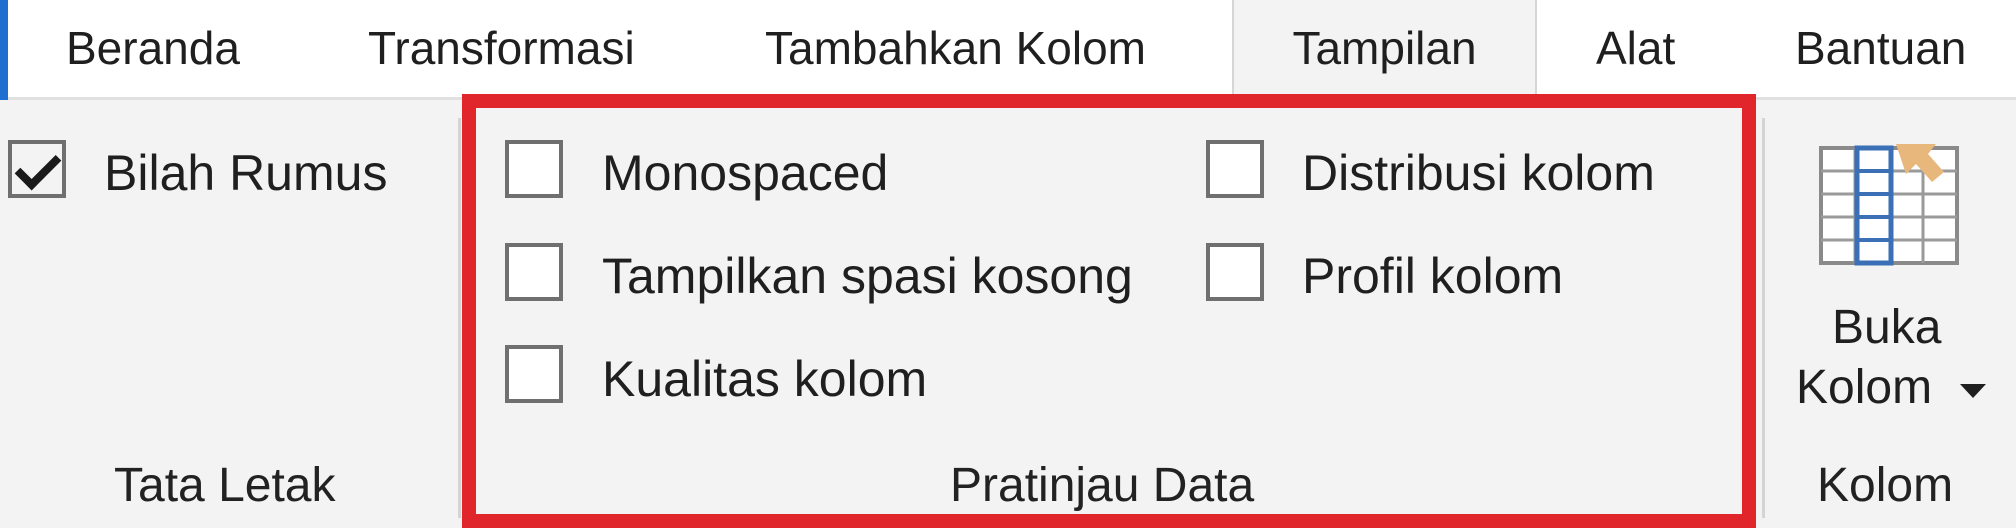 This screenshot has width=2016, height=528. What do you see at coordinates (1635, 48) in the screenshot?
I see `tab-alat: Alat` at bounding box center [1635, 48].